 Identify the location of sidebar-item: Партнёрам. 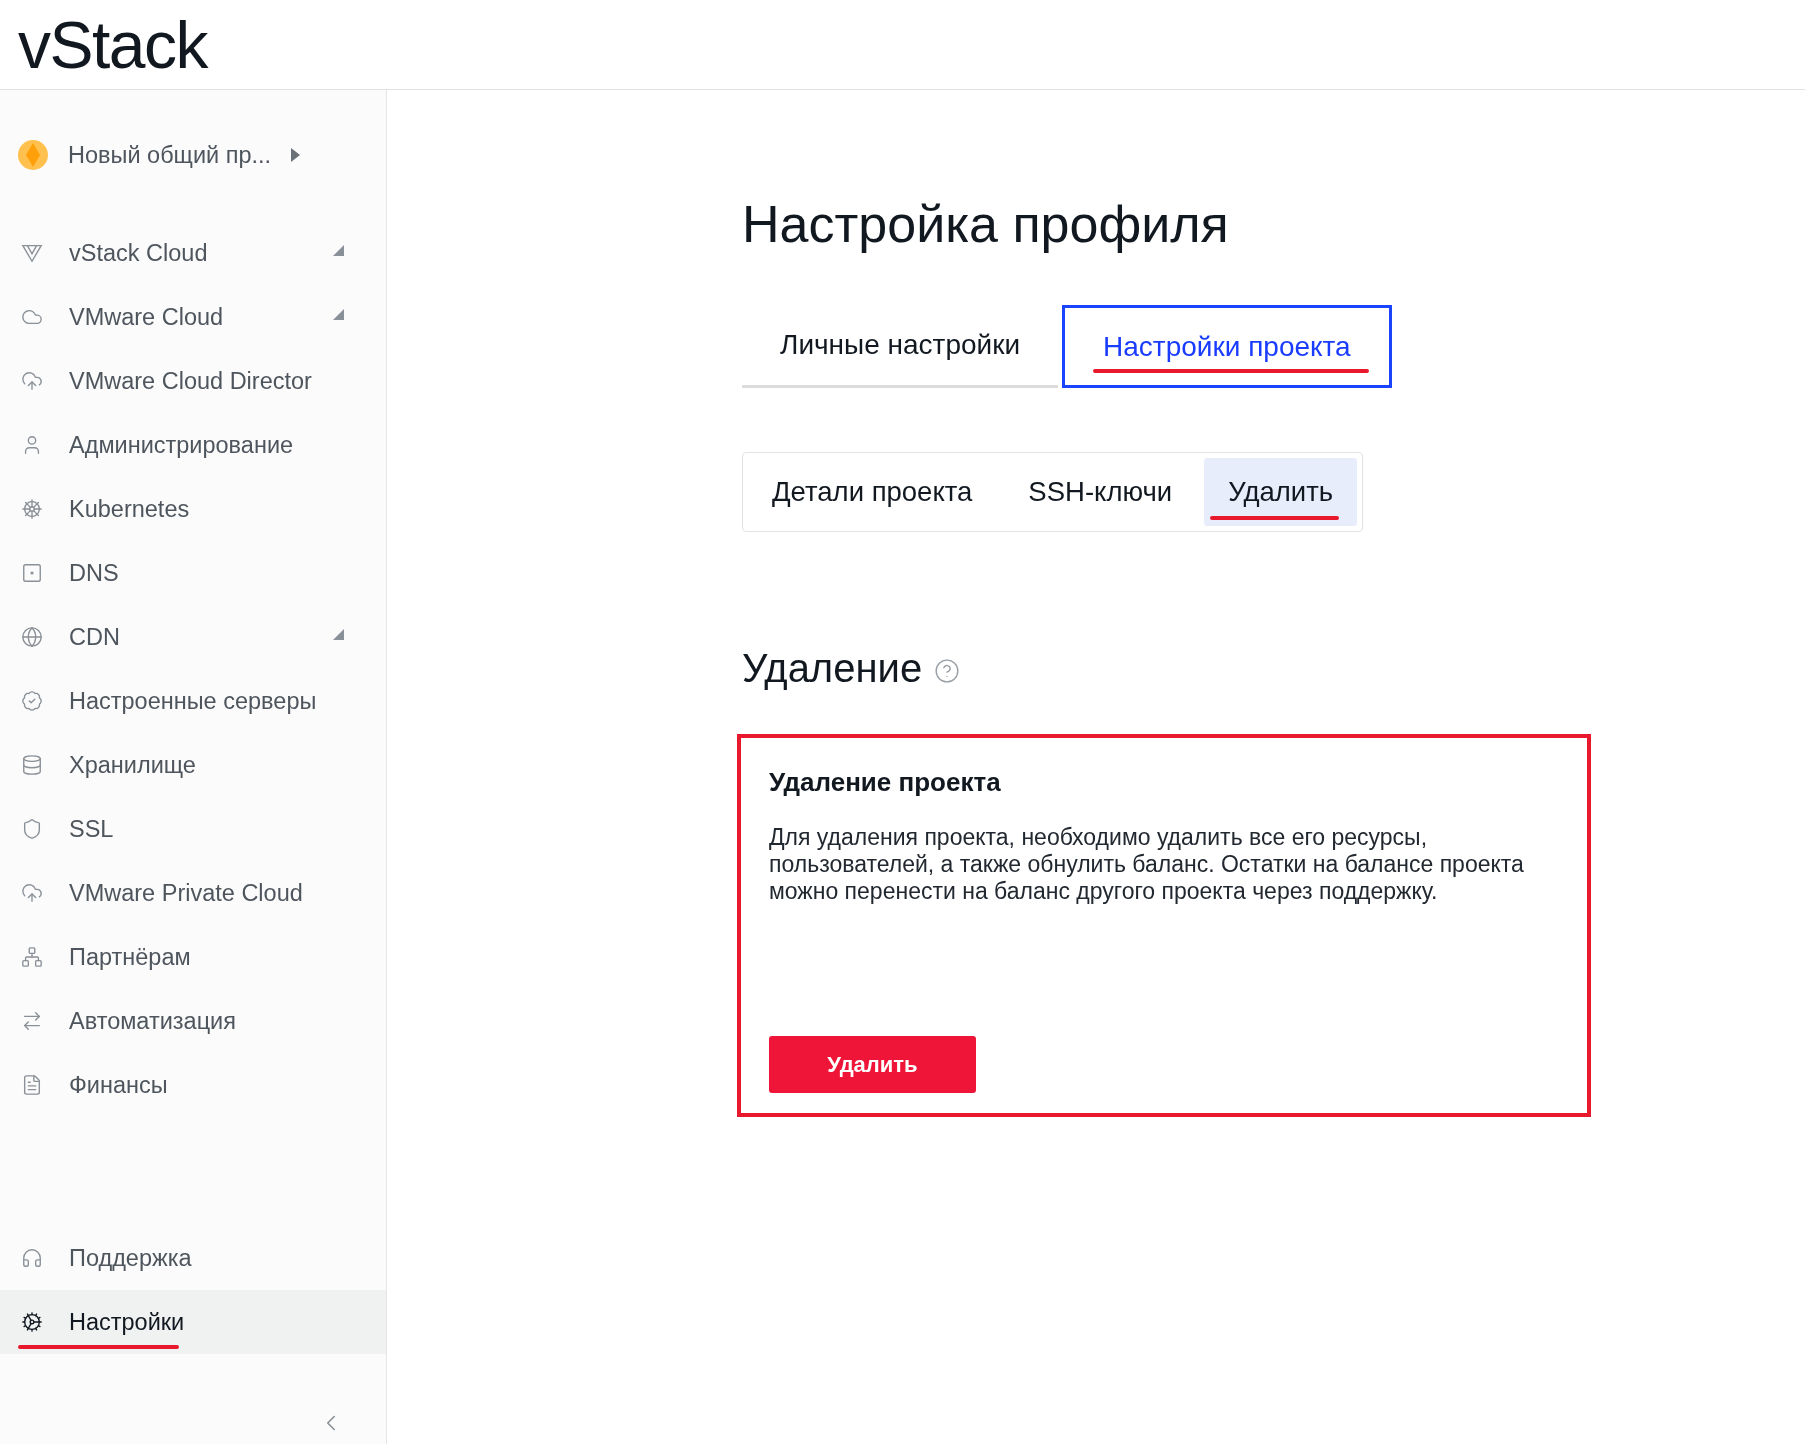
(193, 957).